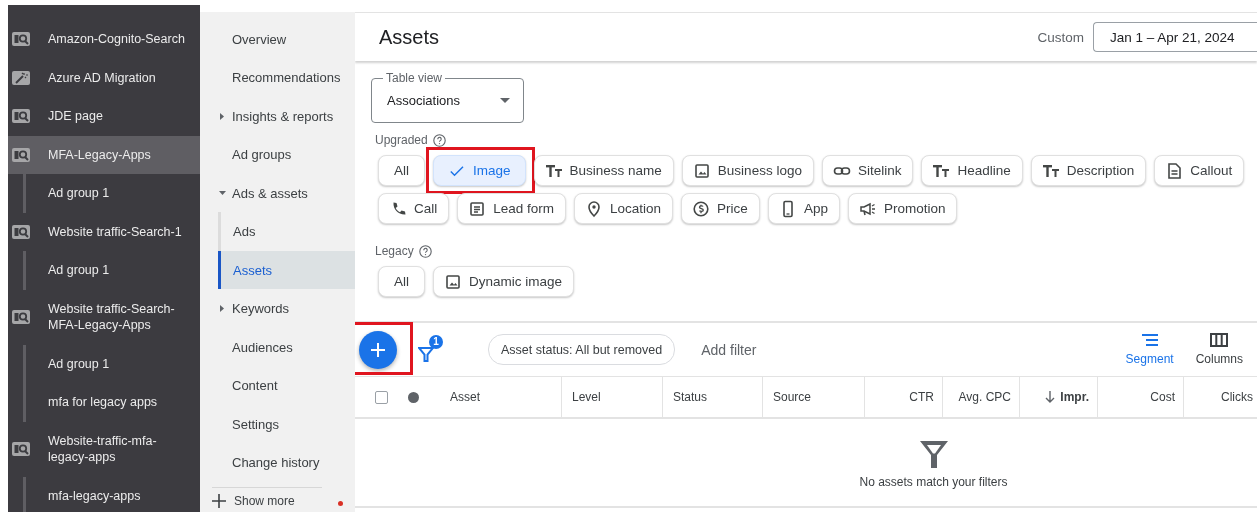 Image resolution: width=1257 pixels, height=512 pixels. Describe the element at coordinates (104, 39) in the screenshot. I see `campaign-item: Amazon-Cognito-Search` at that location.